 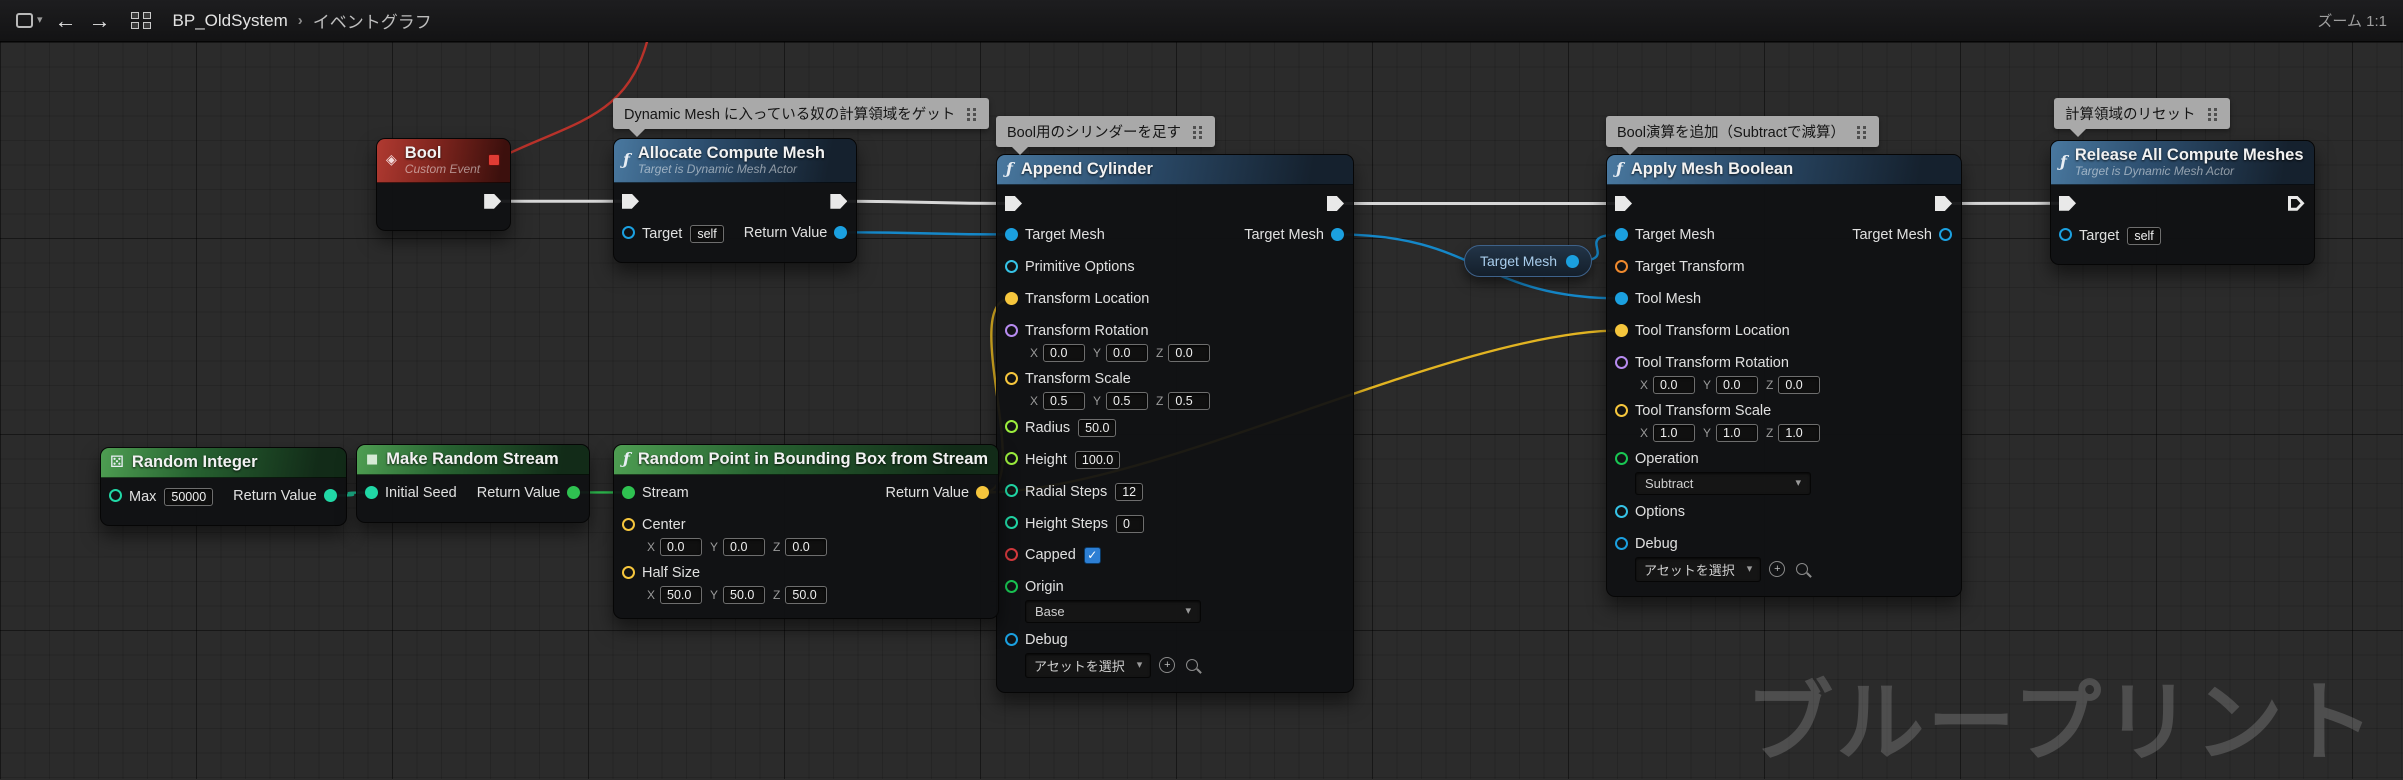 I want to click on transform-scale-z-input: 0.5, so click(x=1189, y=400).